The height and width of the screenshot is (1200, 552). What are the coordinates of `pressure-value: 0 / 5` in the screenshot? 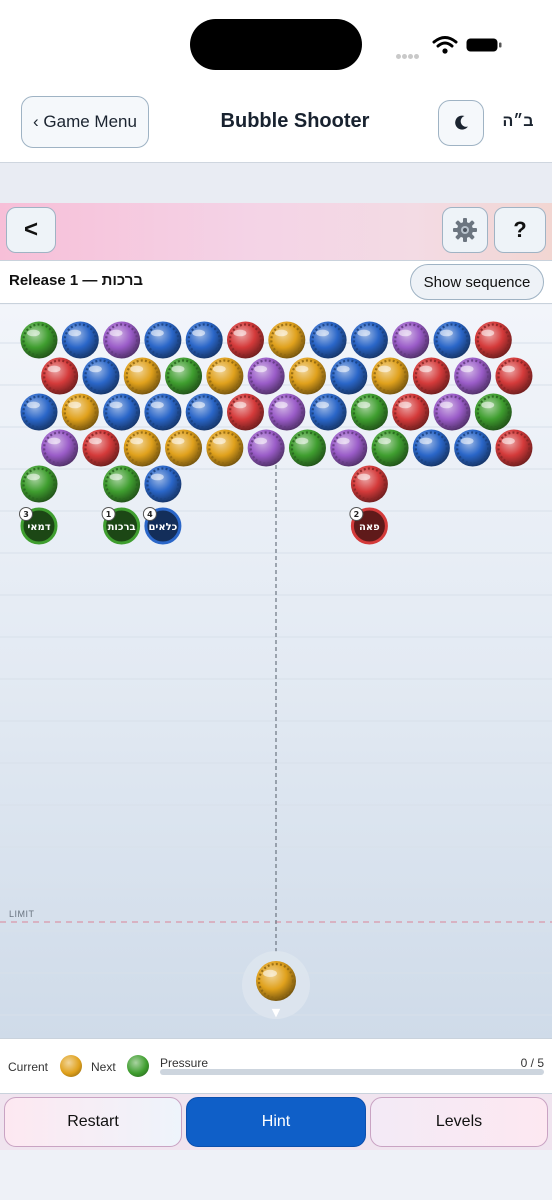 It's located at (532, 1063).